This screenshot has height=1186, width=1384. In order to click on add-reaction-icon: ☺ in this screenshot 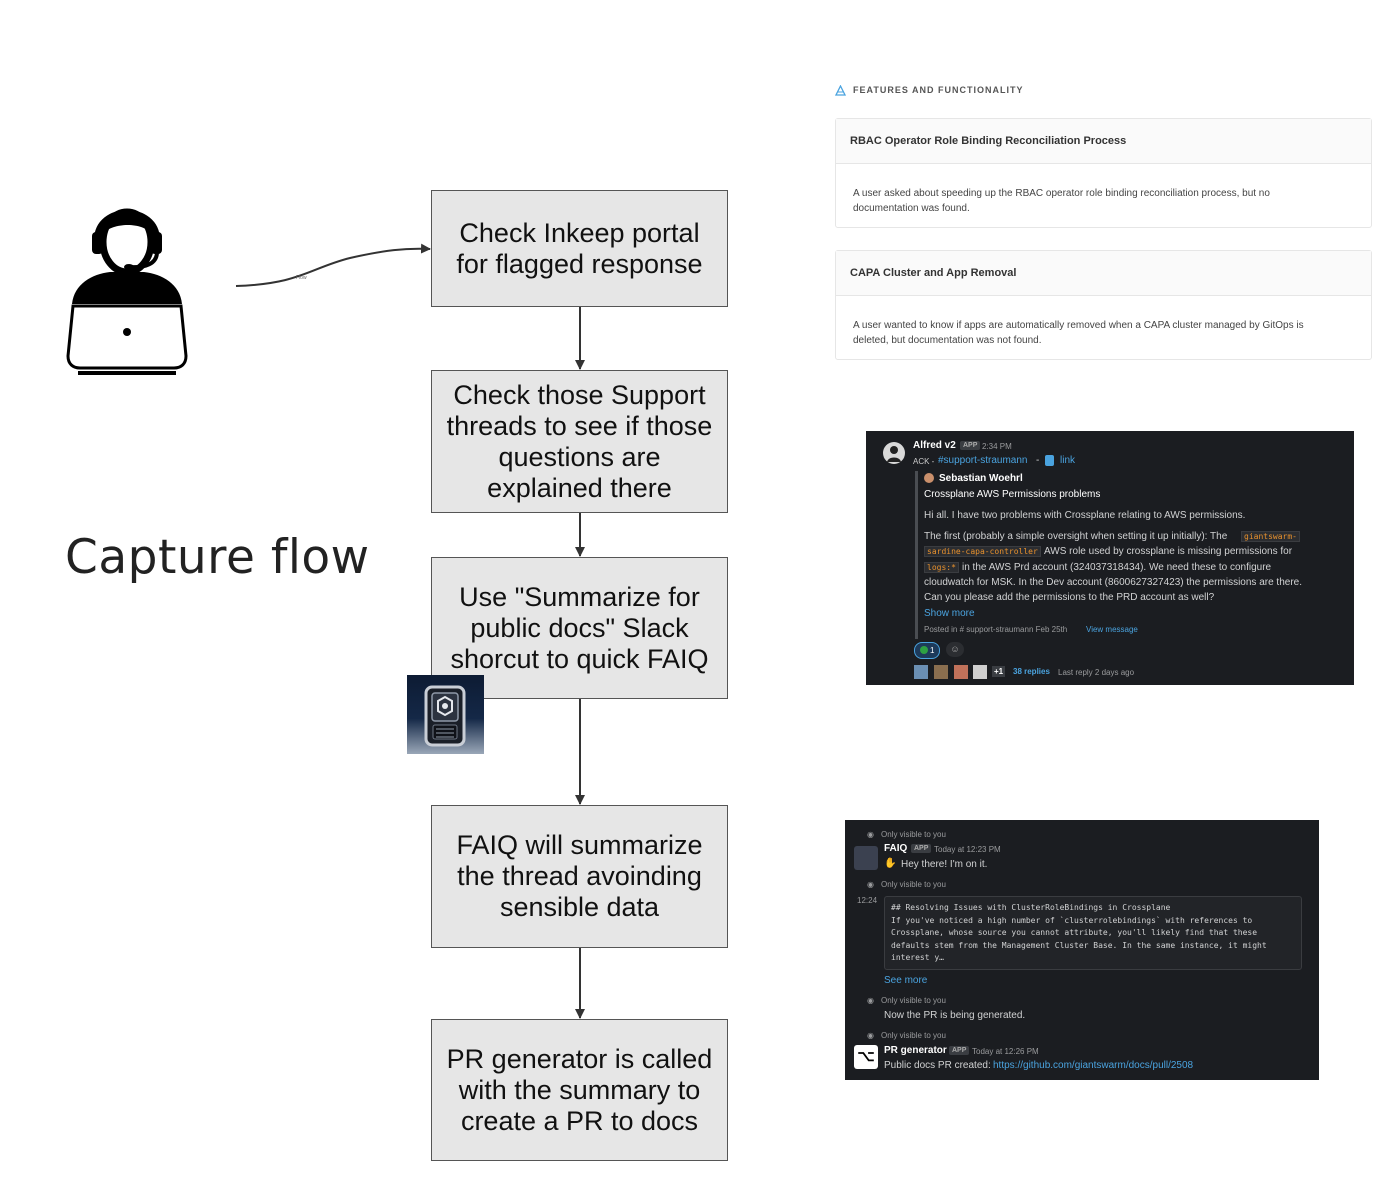, I will do `click(955, 649)`.